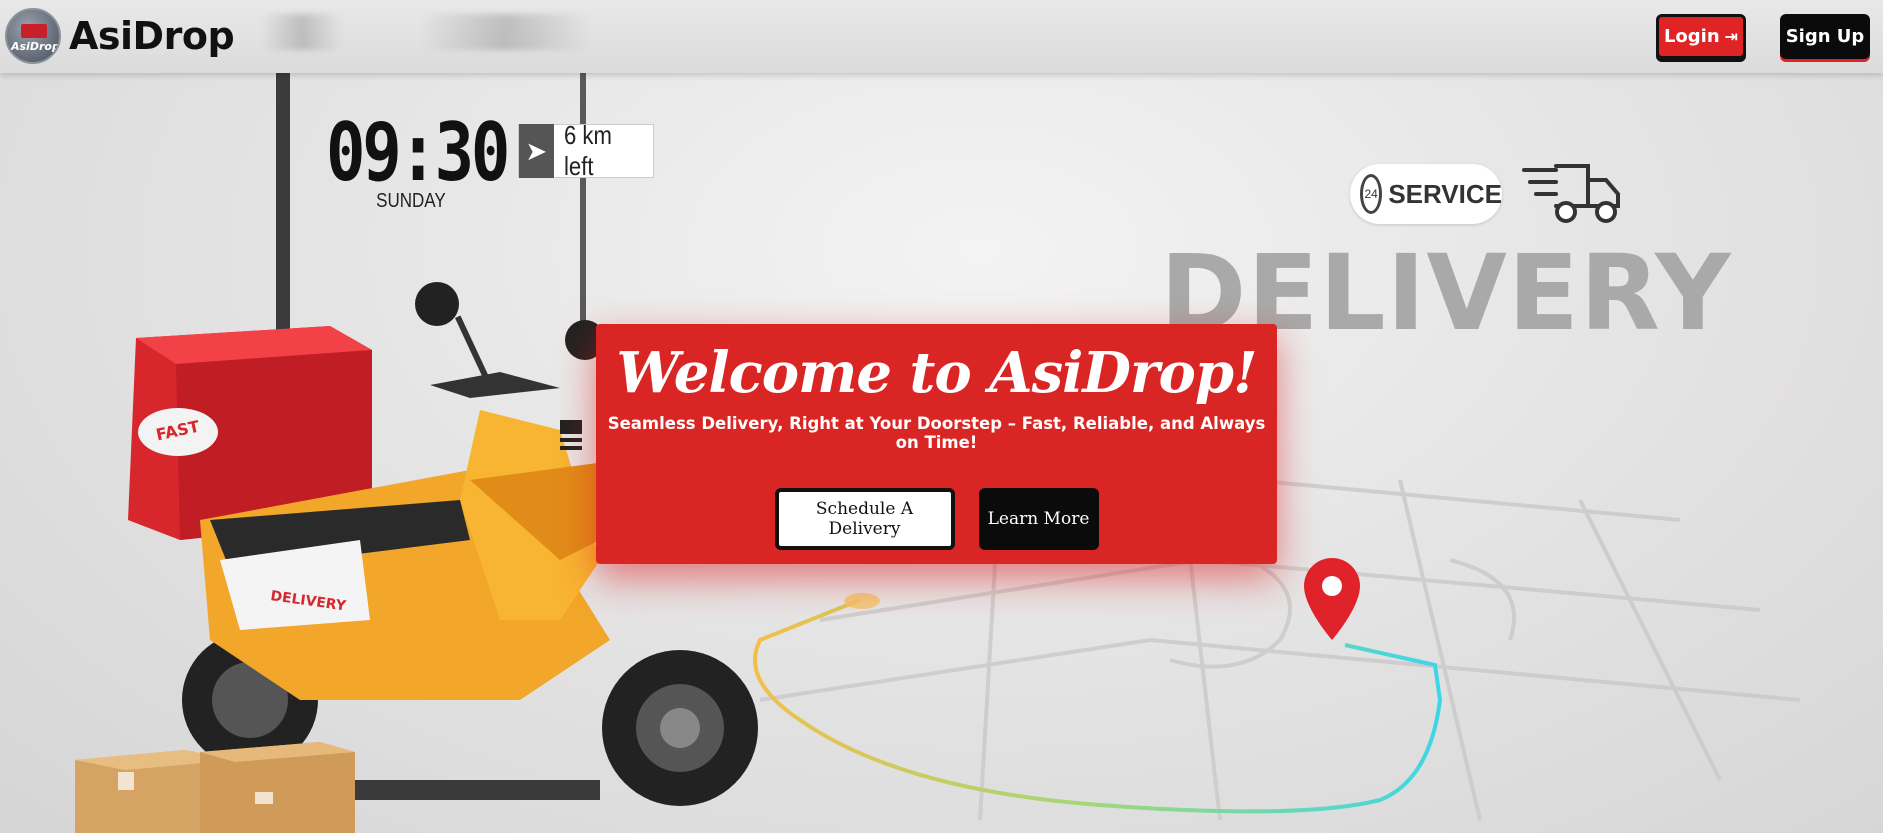 Image resolution: width=1883 pixels, height=833 pixels. I want to click on schedule-delivery-button: Schedule A Delivery, so click(864, 519).